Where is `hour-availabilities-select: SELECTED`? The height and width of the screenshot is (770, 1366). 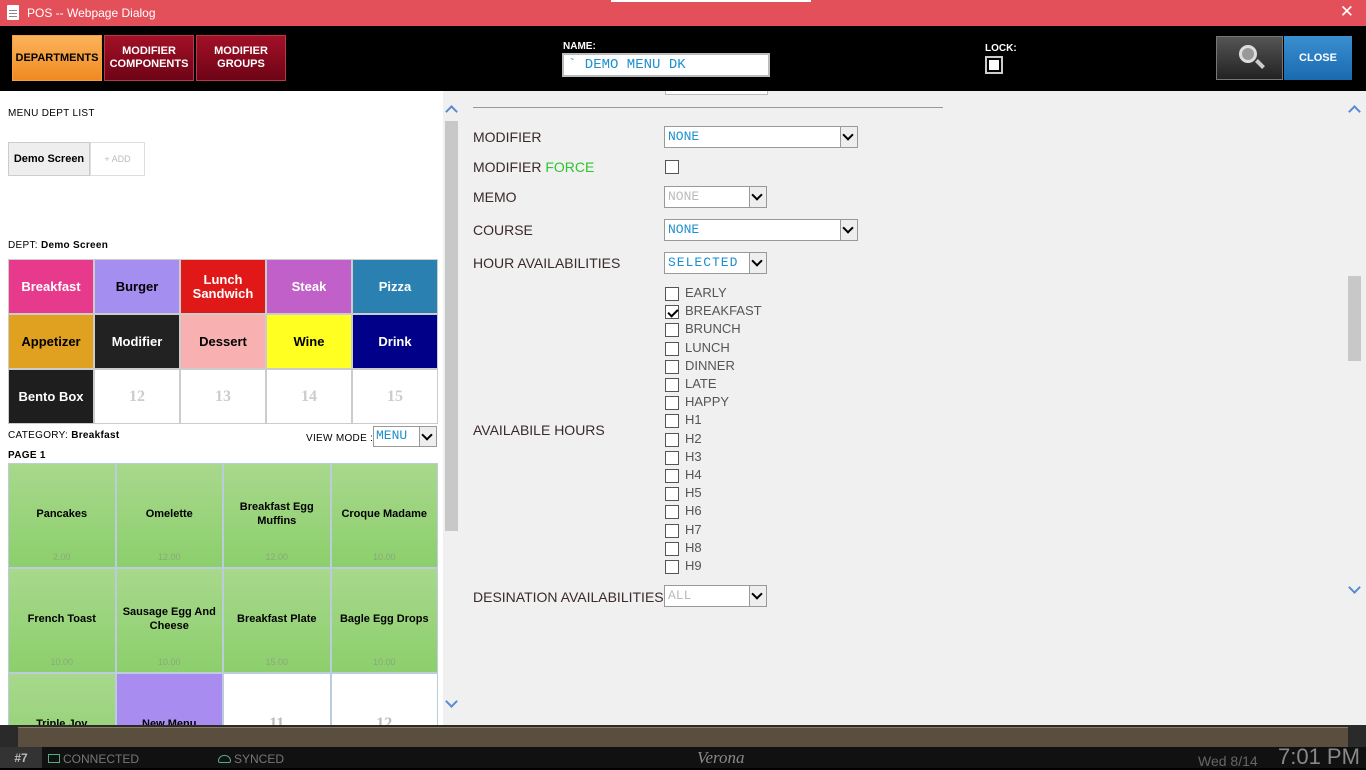
hour-availabilities-select: SELECTED is located at coordinates (715, 263).